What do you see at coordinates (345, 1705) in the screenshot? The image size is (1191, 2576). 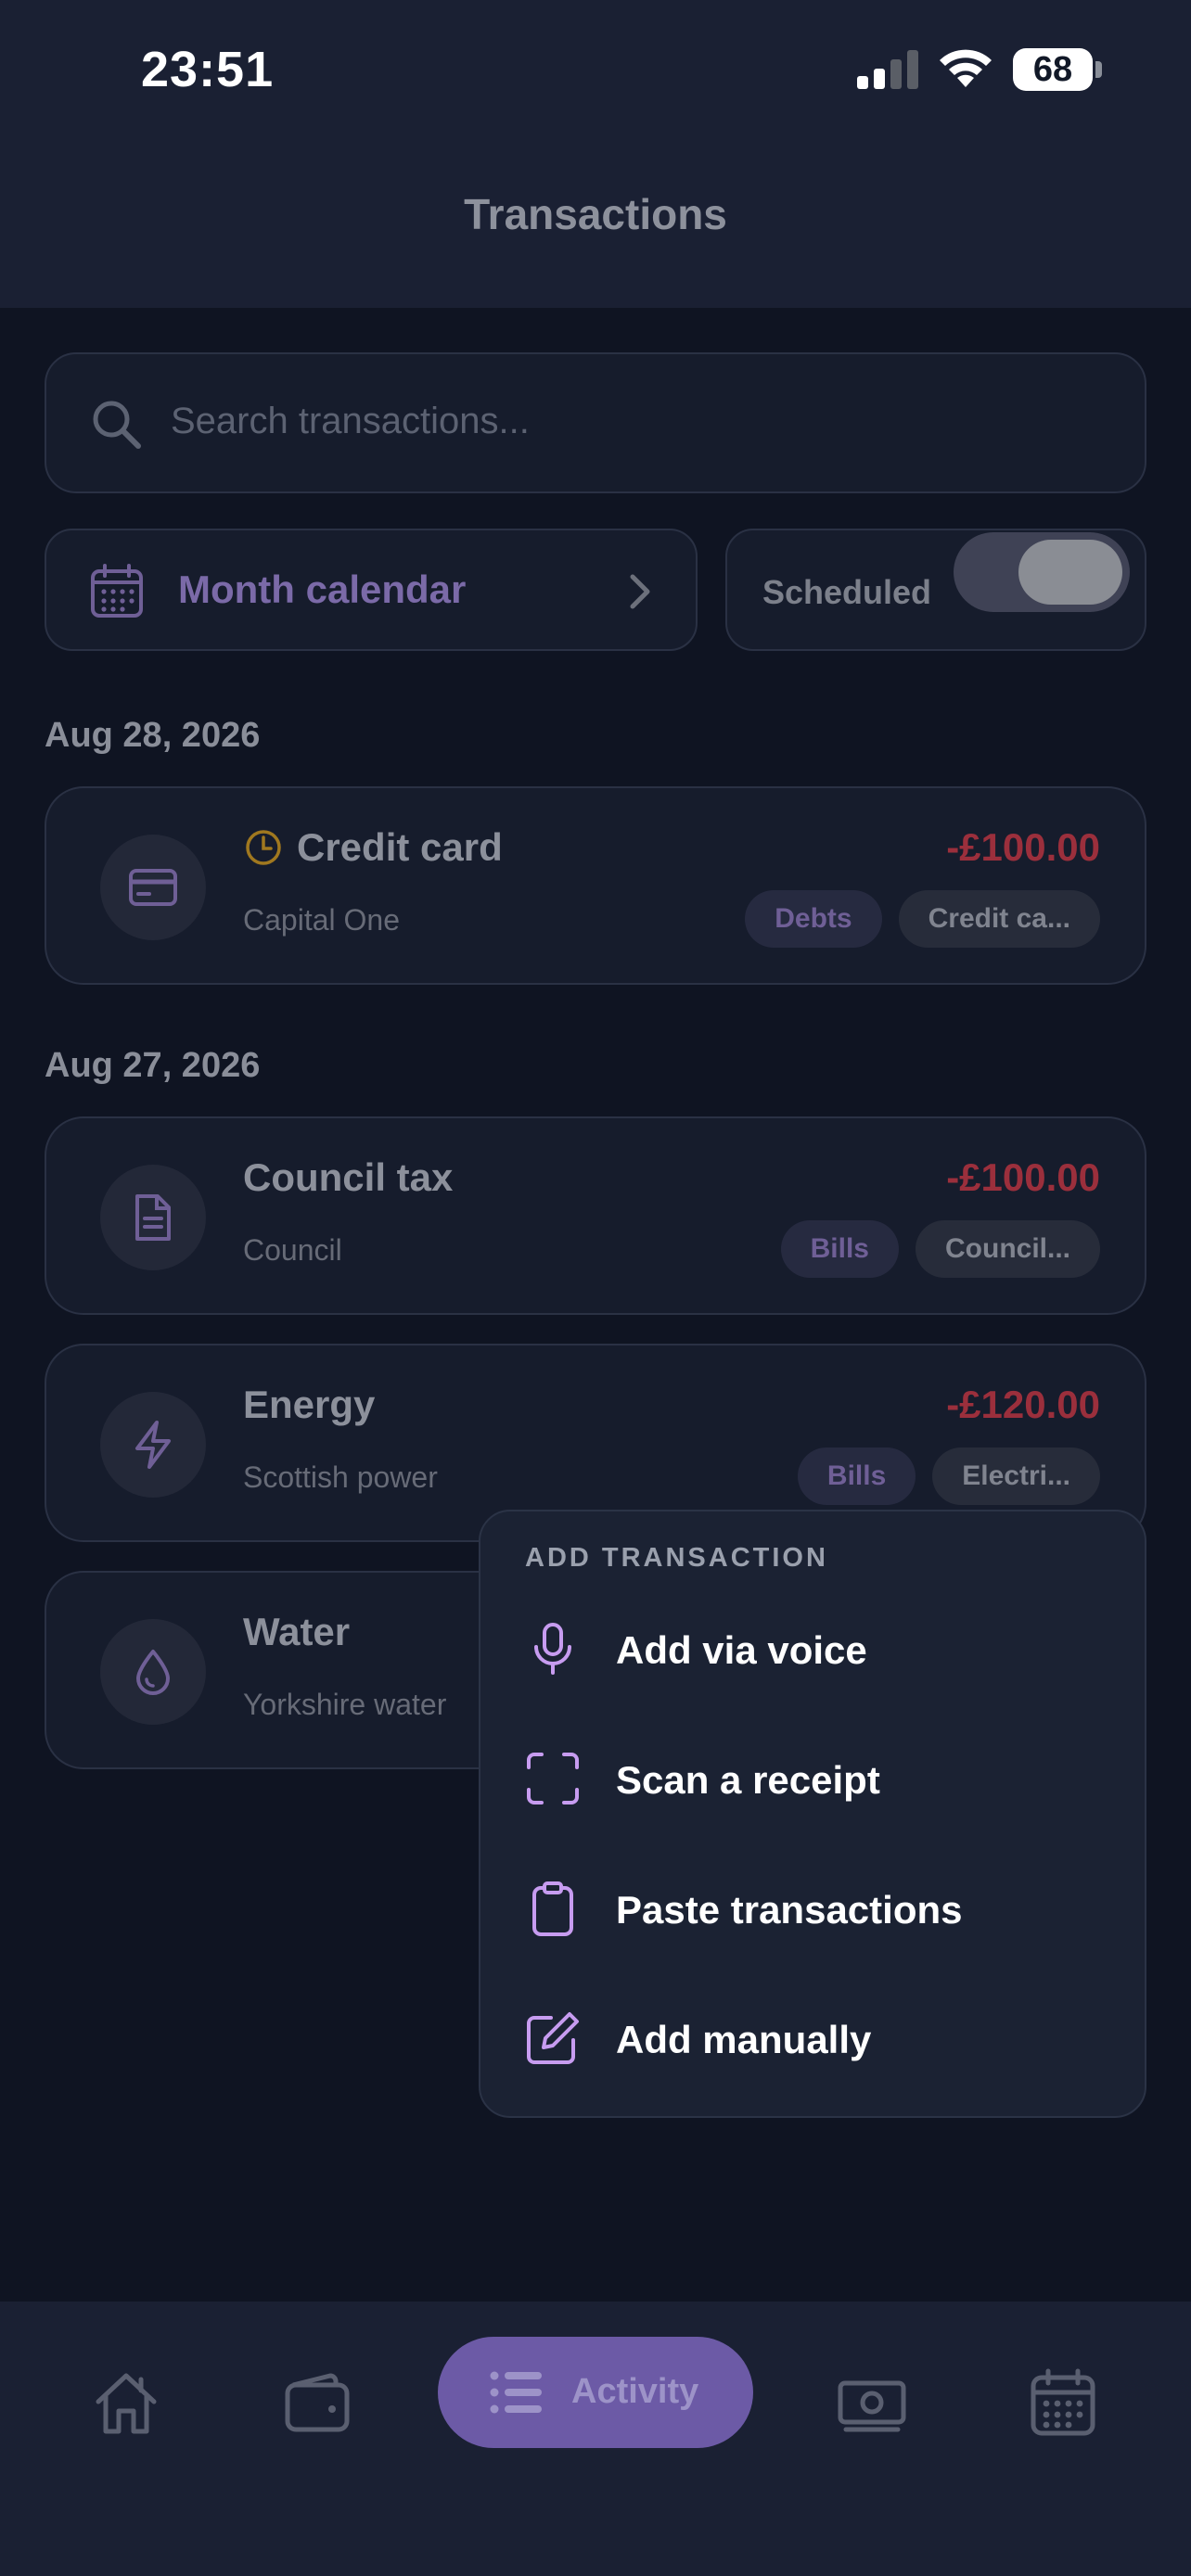 I see `transaction-merchant: Yorkshire water` at bounding box center [345, 1705].